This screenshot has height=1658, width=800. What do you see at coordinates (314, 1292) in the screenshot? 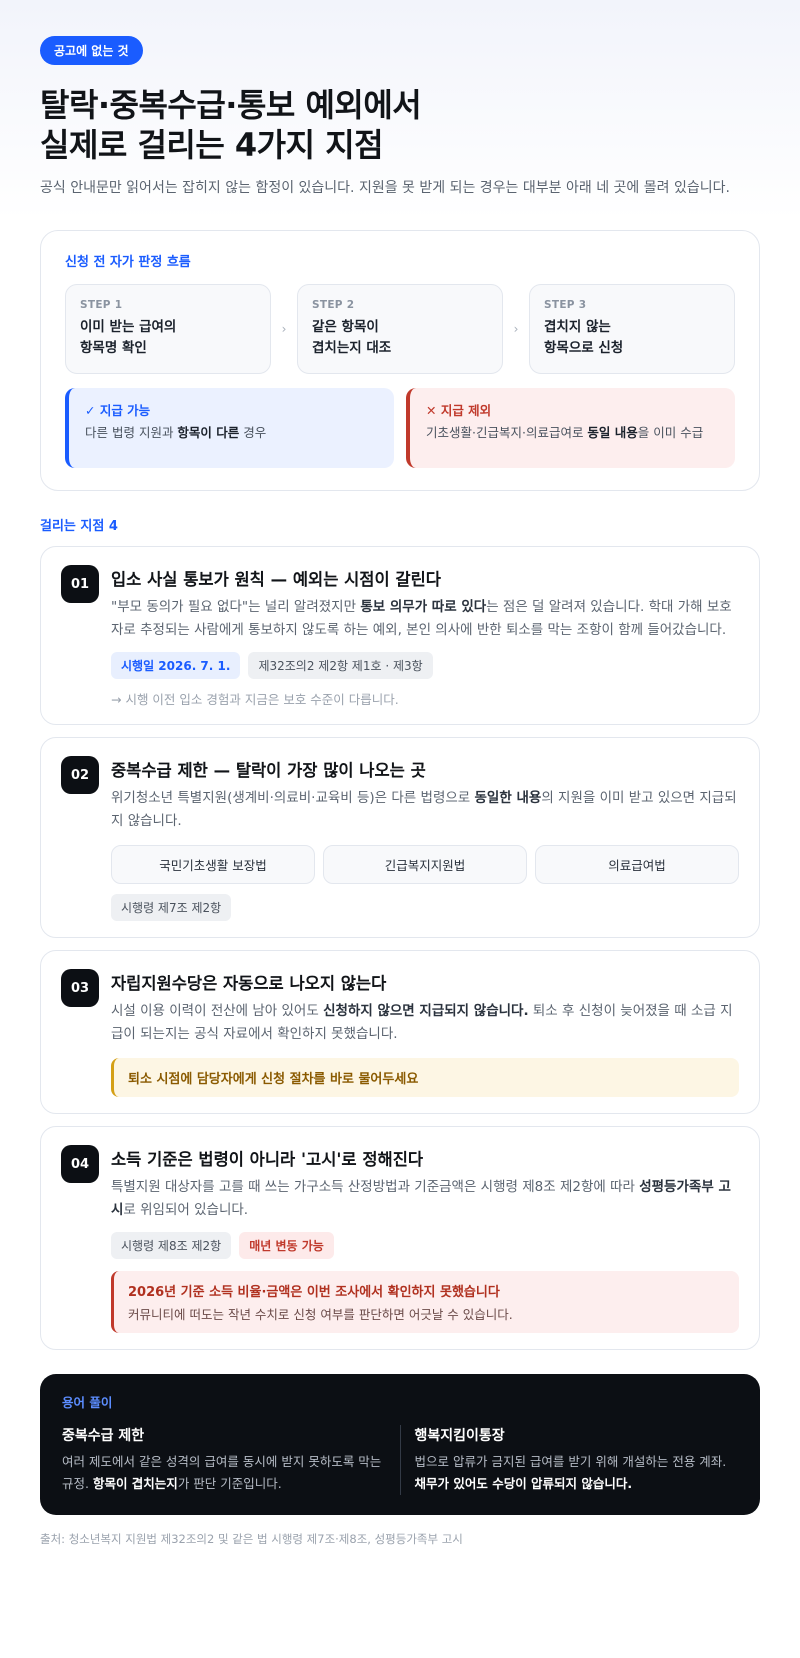
I see `warning-title: 2026년 기준 소득 비율·금액은 이번 조사에서 확인하지 못했습니다` at bounding box center [314, 1292].